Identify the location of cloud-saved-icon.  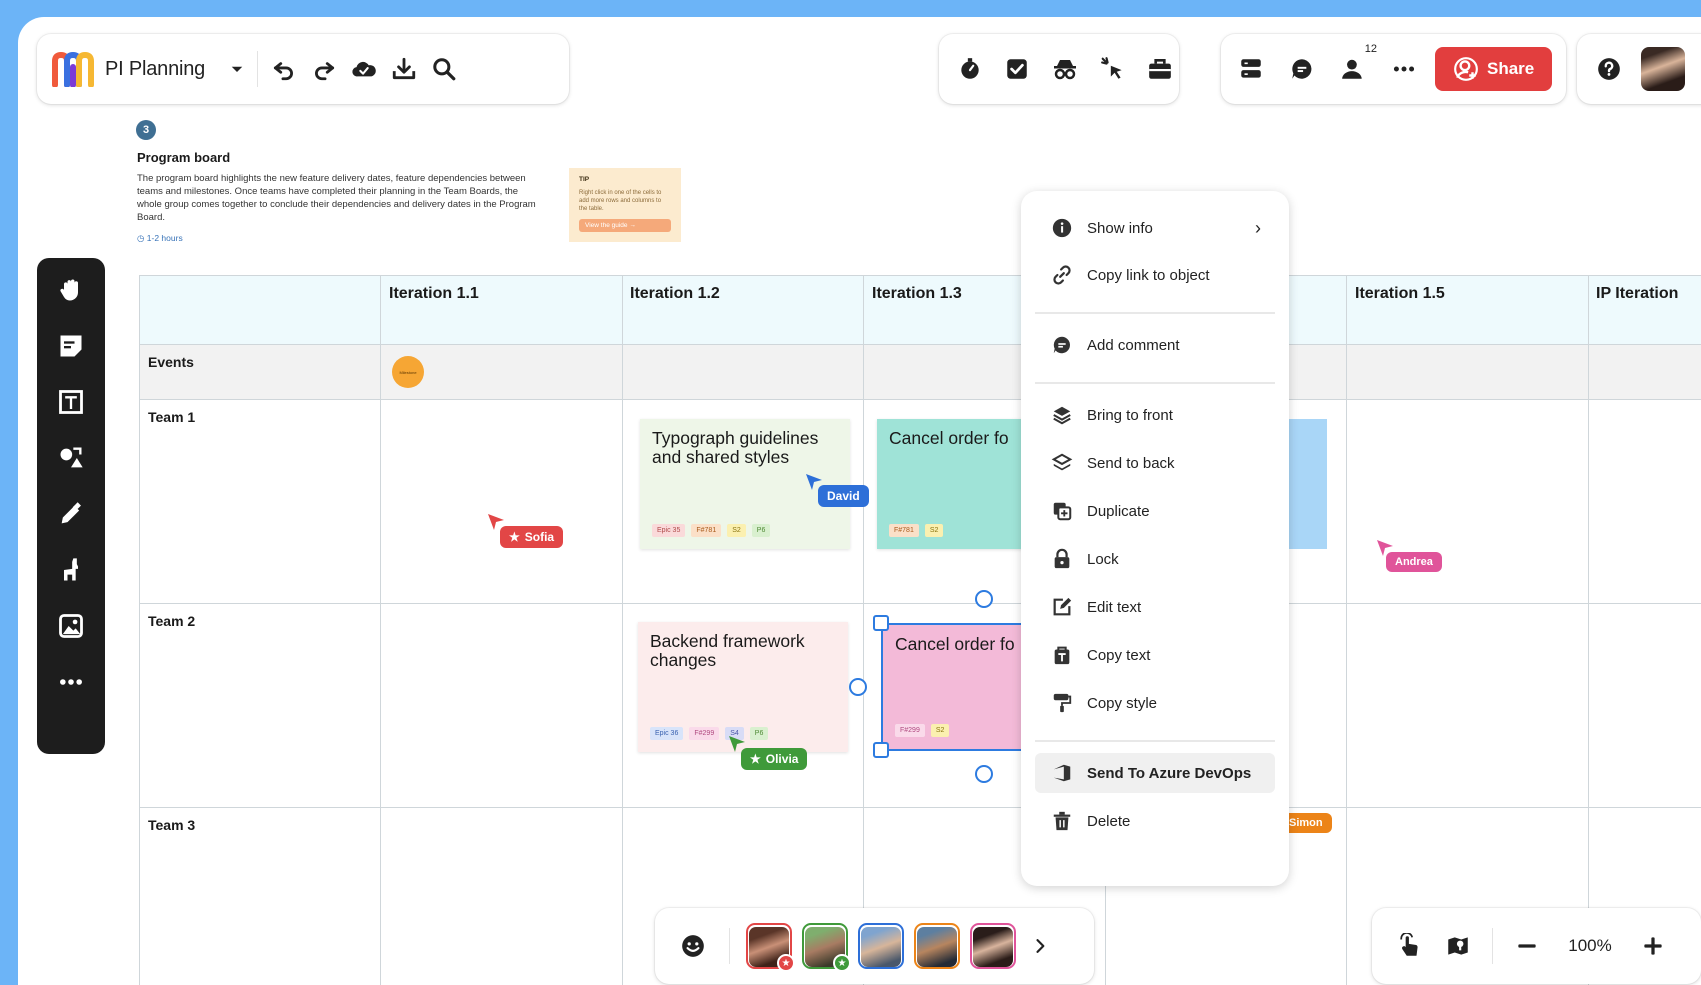
(364, 69).